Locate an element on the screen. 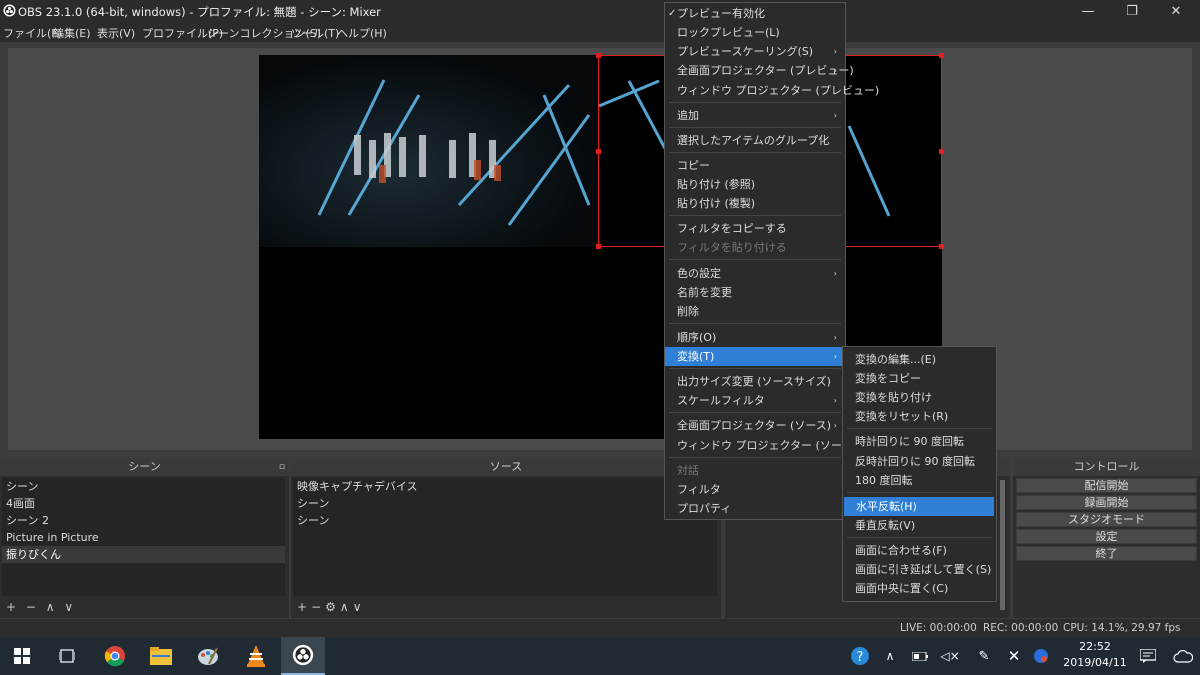 Image resolution: width=1200 pixels, height=675 pixels. menu-view: 表示(V) is located at coordinates (116, 33).